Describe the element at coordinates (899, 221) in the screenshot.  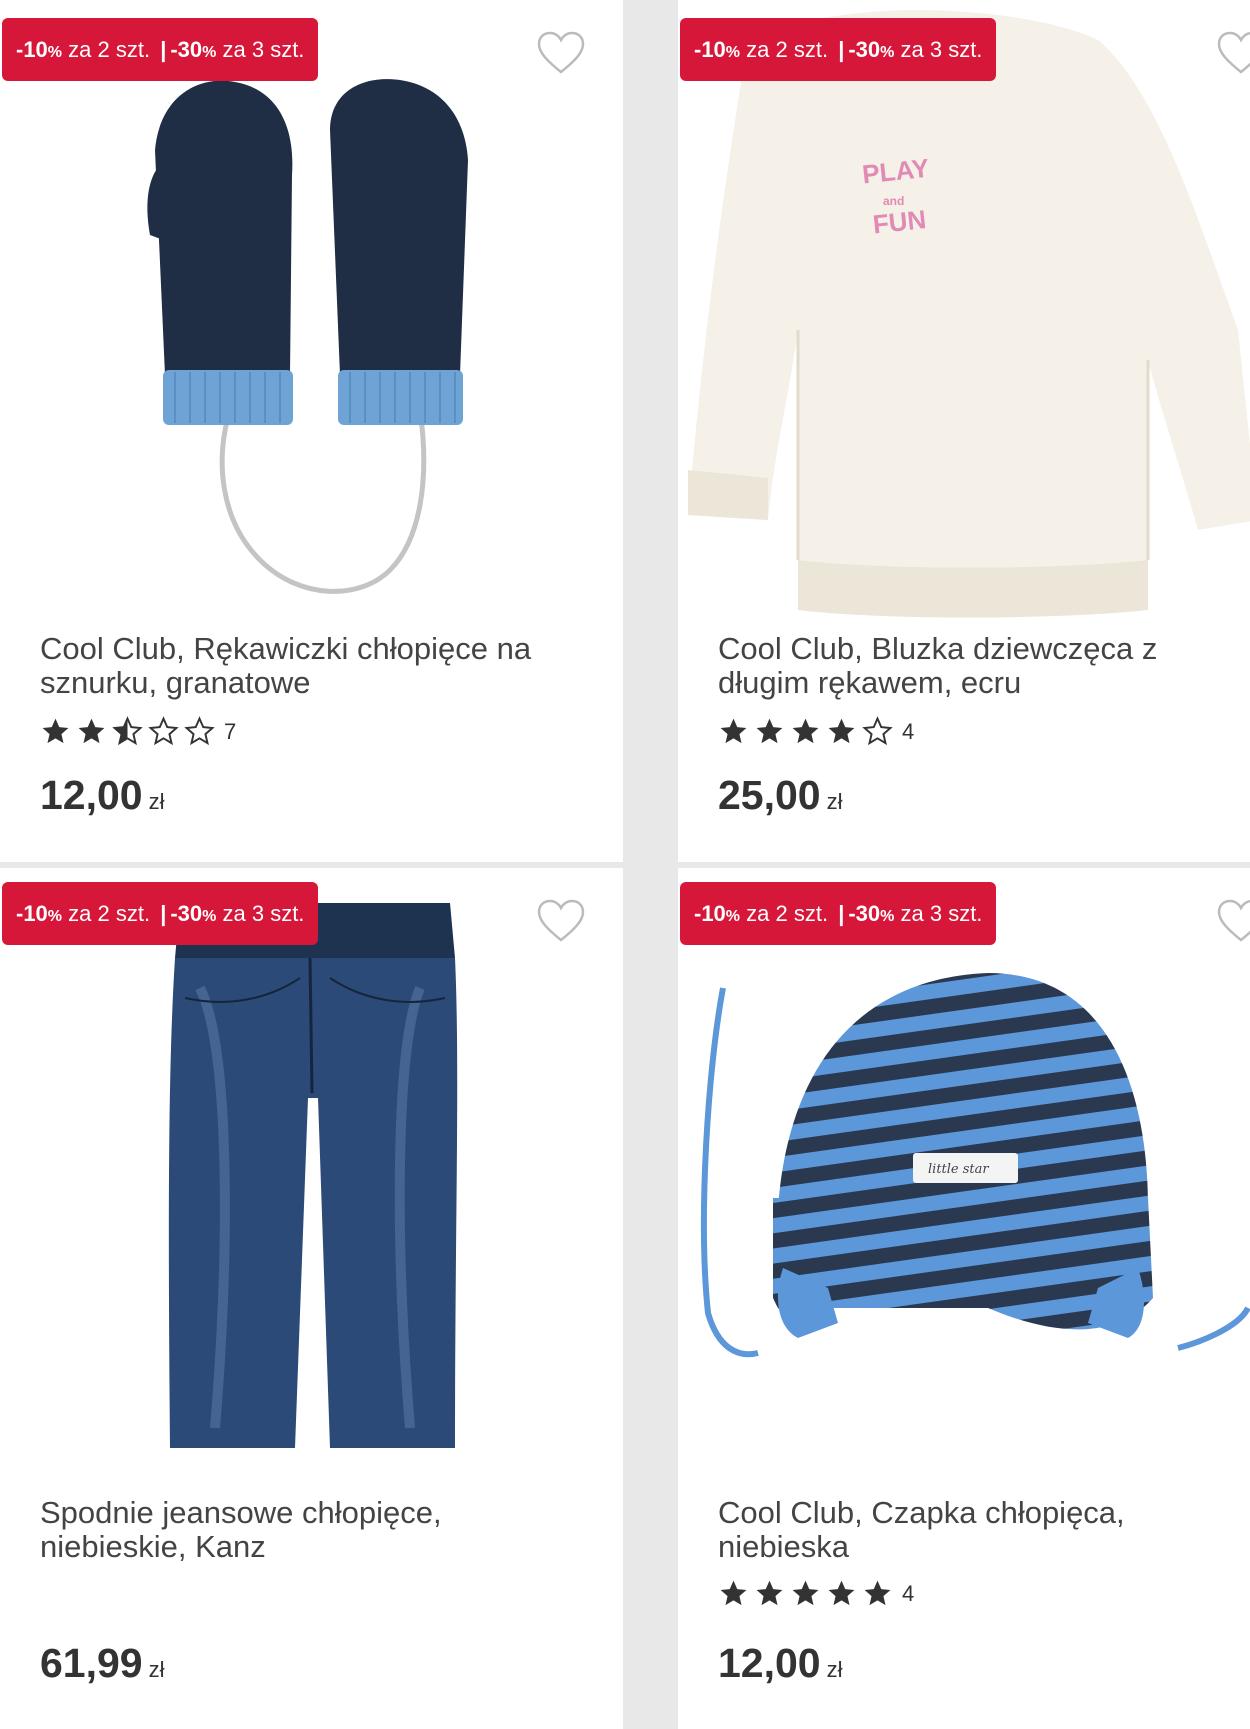
I see `svg-text: FUN` at that location.